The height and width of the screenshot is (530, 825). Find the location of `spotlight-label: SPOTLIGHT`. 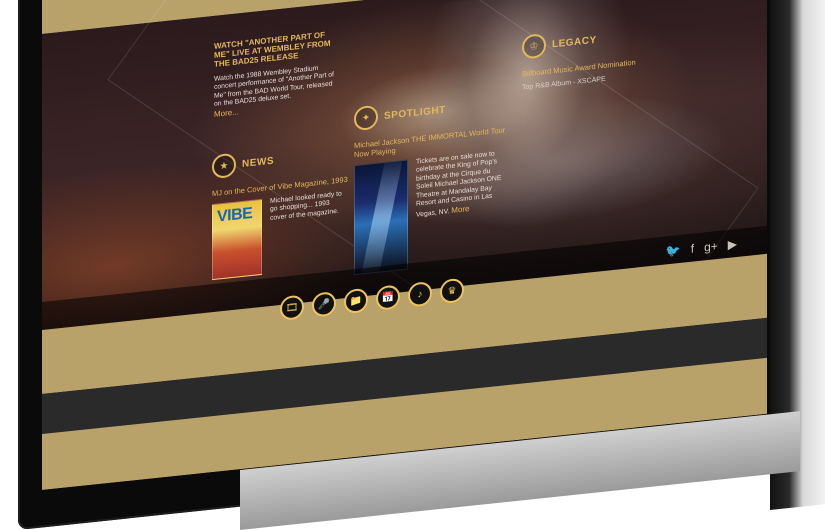

spotlight-label: SPOTLIGHT is located at coordinates (415, 112).